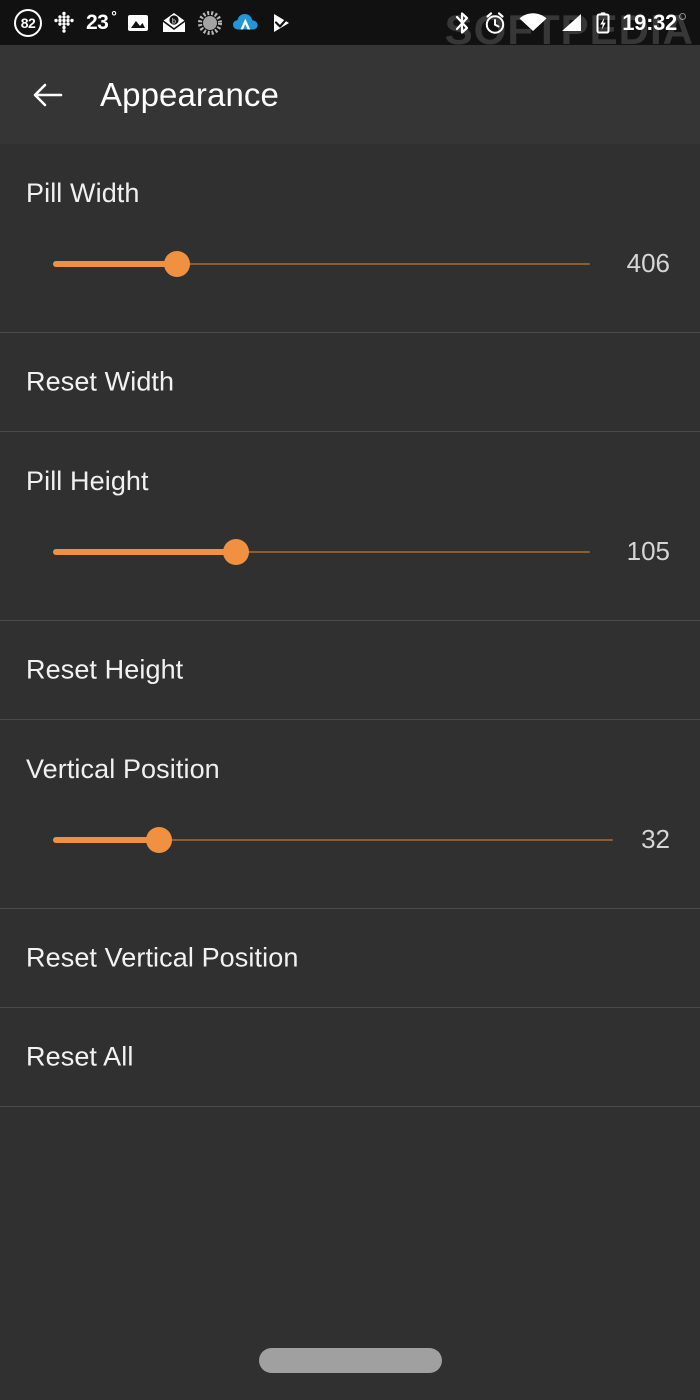 This screenshot has width=700, height=1400. Describe the element at coordinates (654, 23) in the screenshot. I see `status-bar-clock: 19:32` at that location.